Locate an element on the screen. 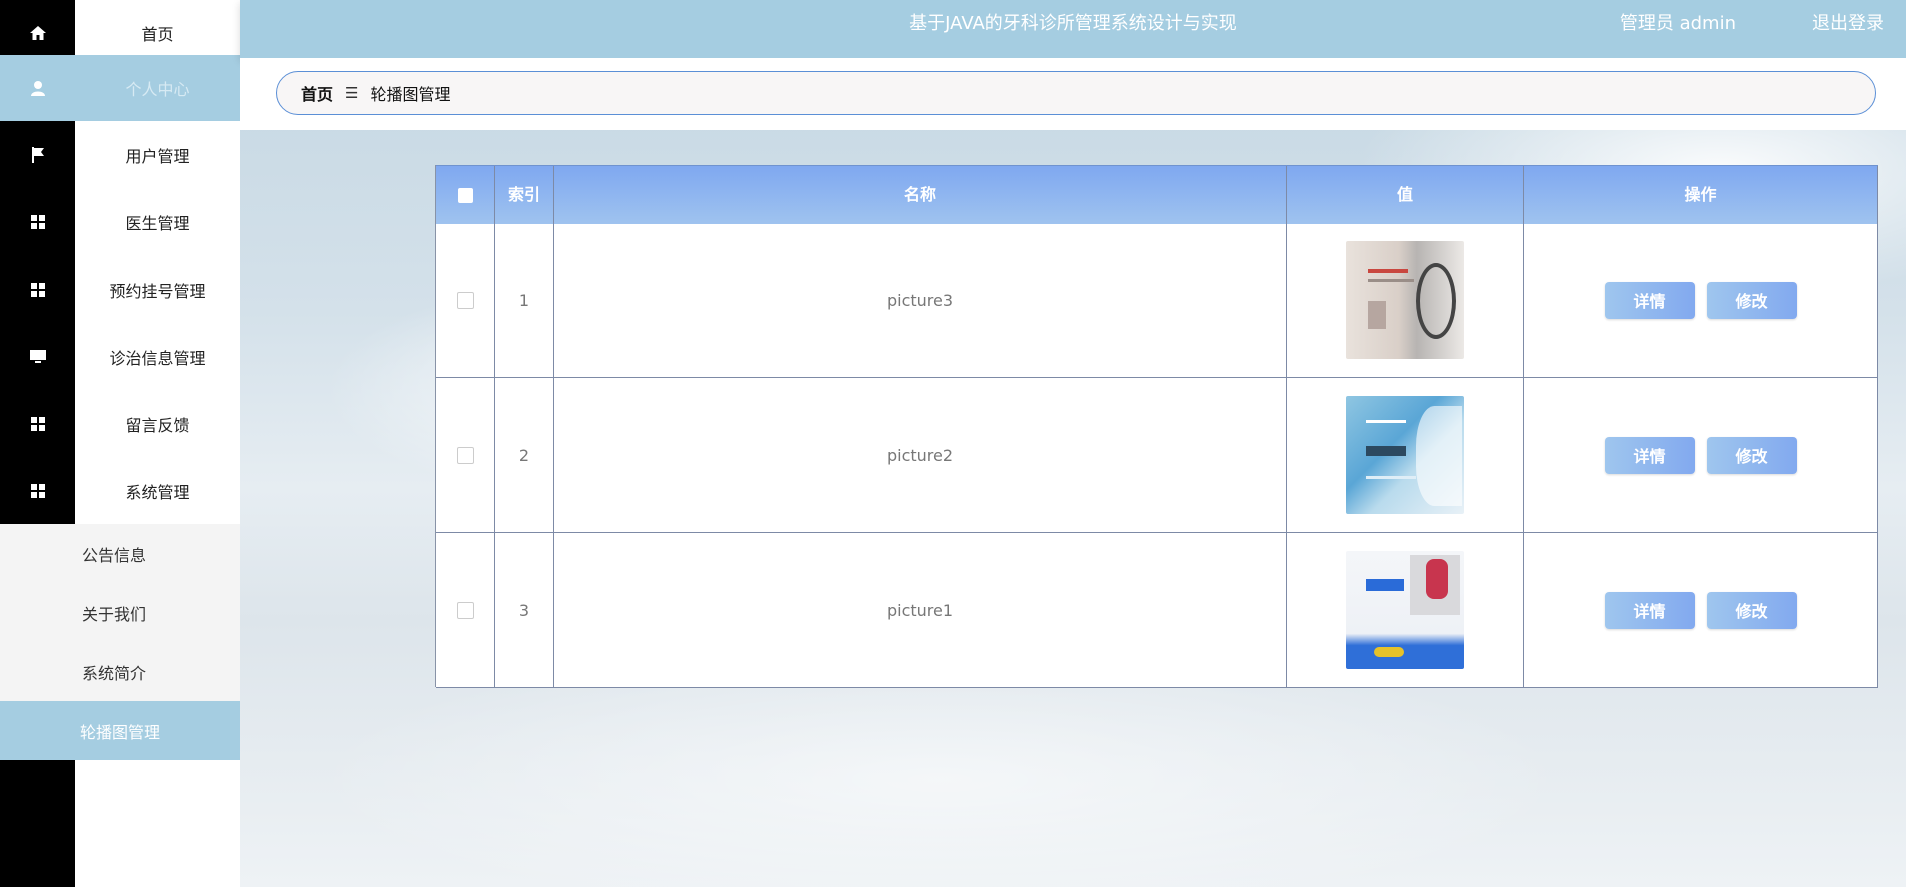 The height and width of the screenshot is (887, 1906). submenu-item-intro: 系统简介 is located at coordinates (120, 671).